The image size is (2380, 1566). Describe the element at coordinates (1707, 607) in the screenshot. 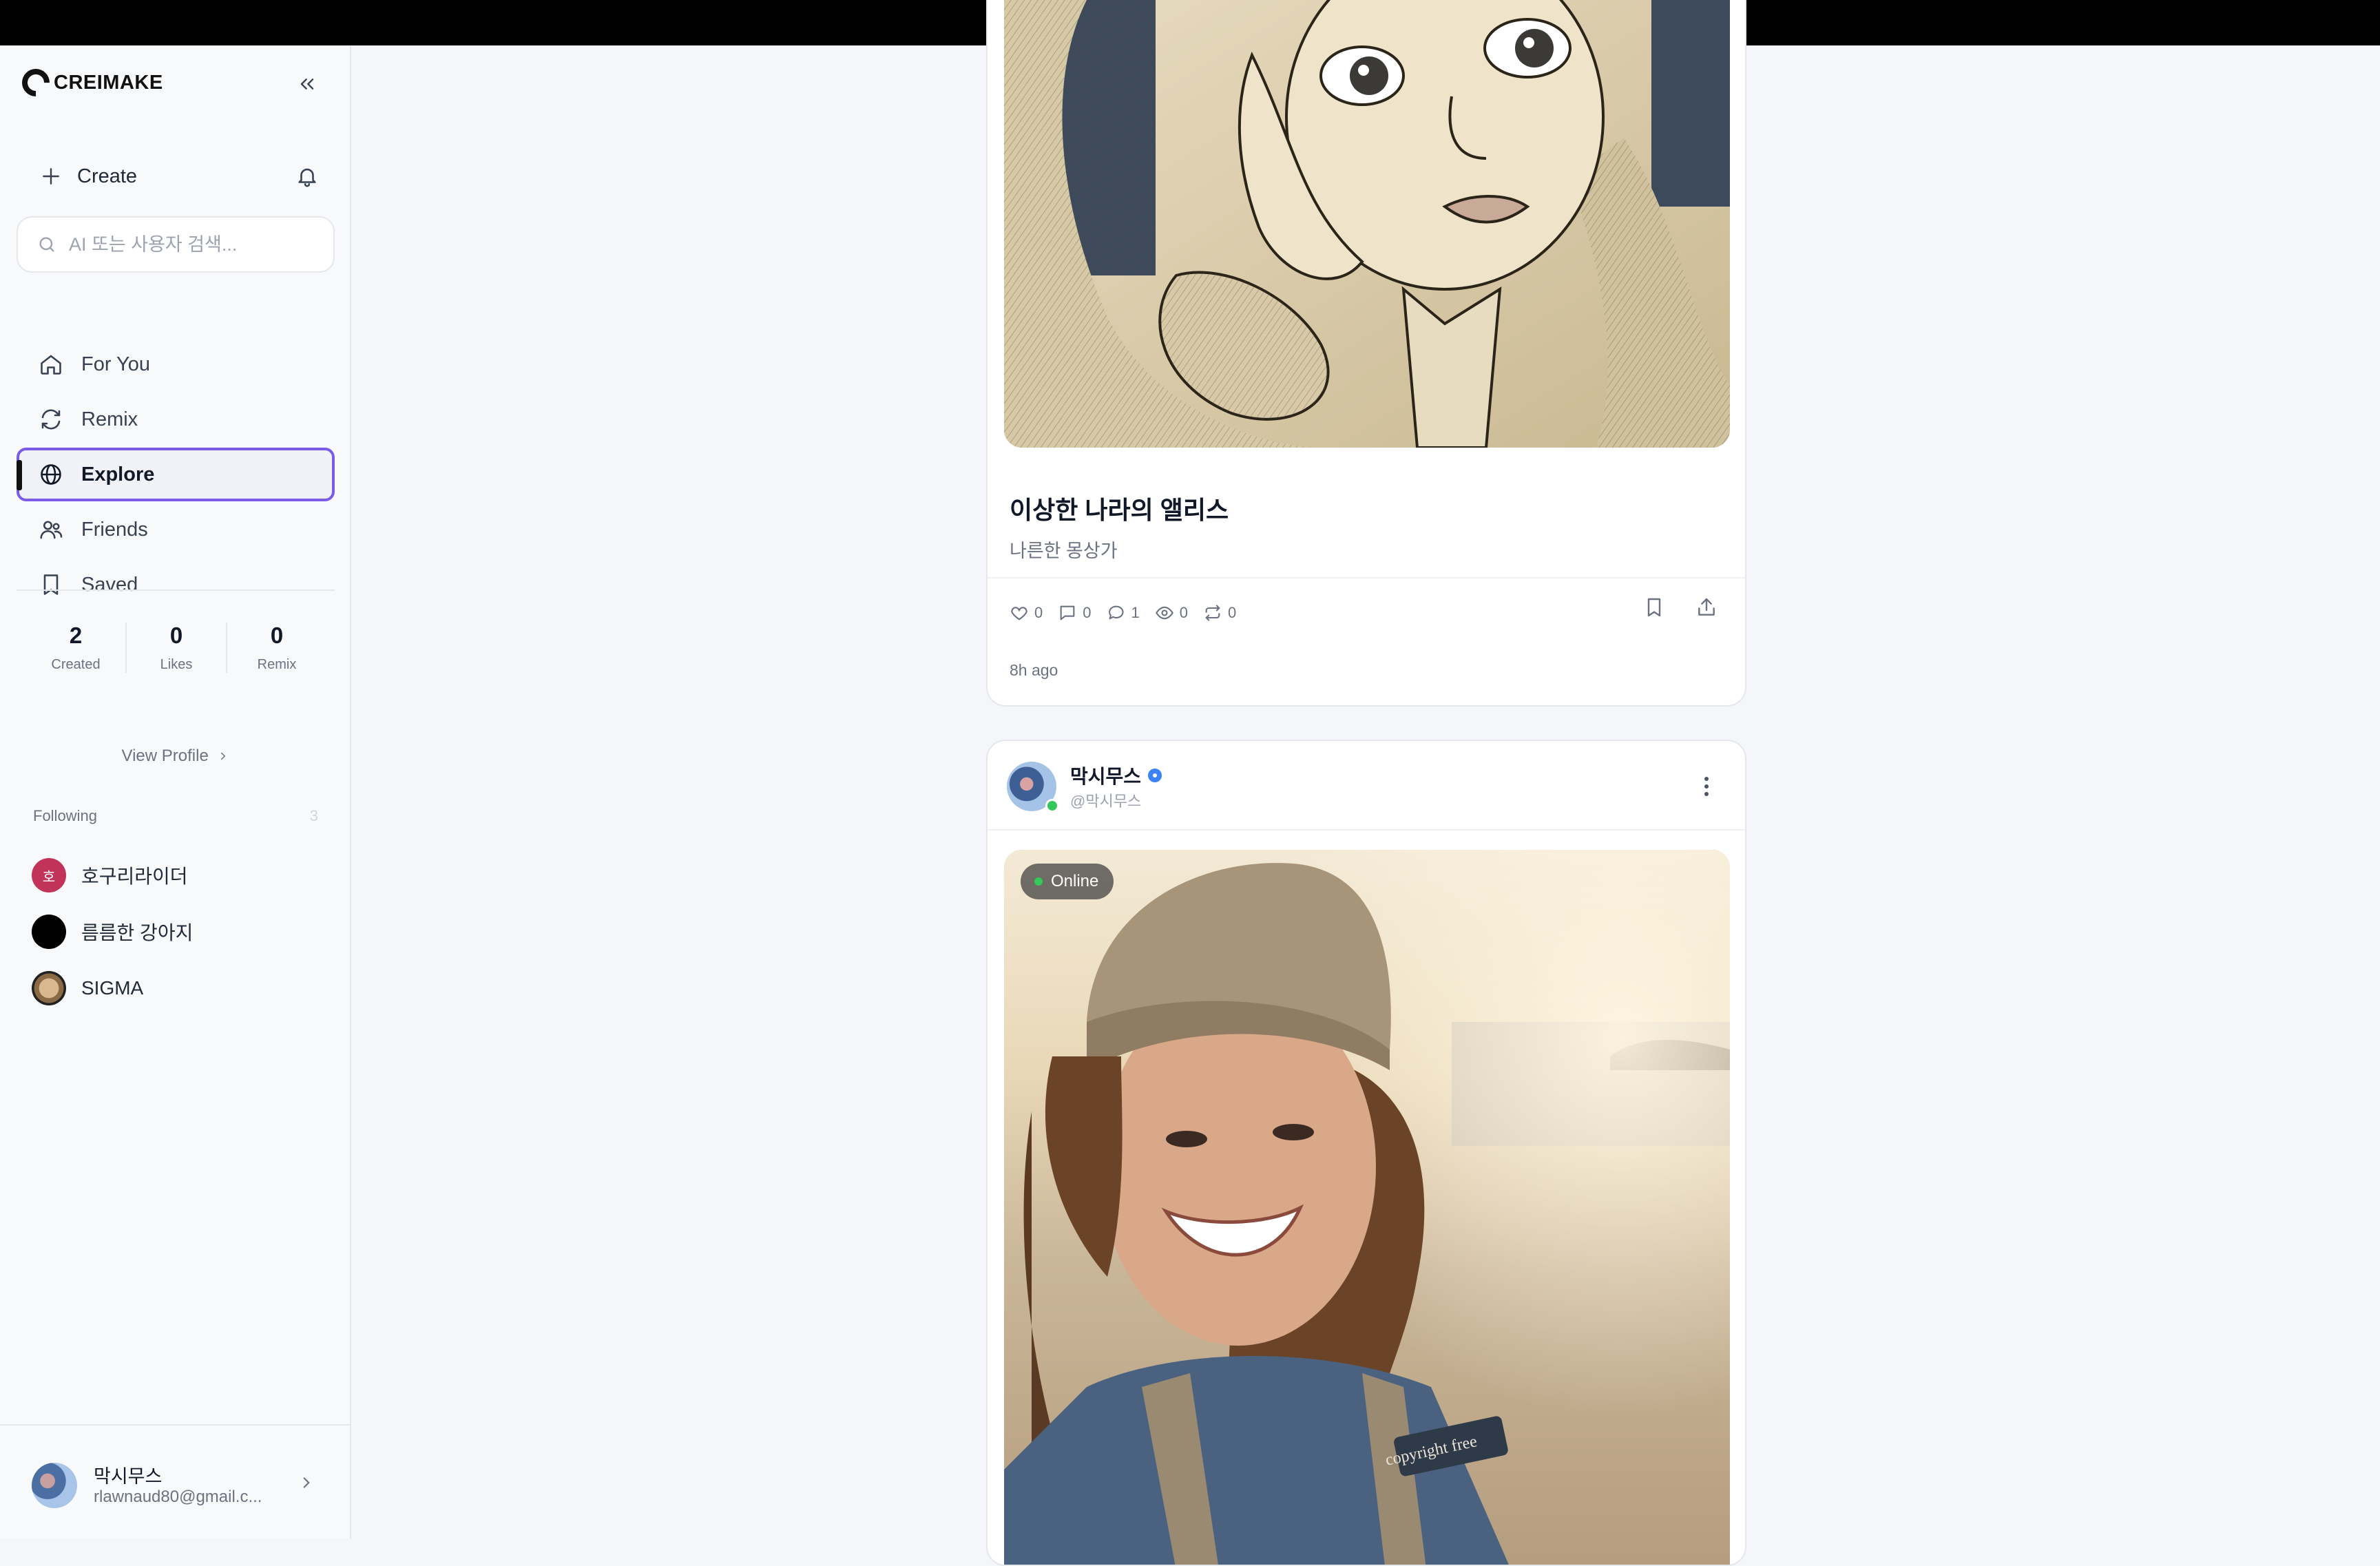

I see `share-icon` at that location.